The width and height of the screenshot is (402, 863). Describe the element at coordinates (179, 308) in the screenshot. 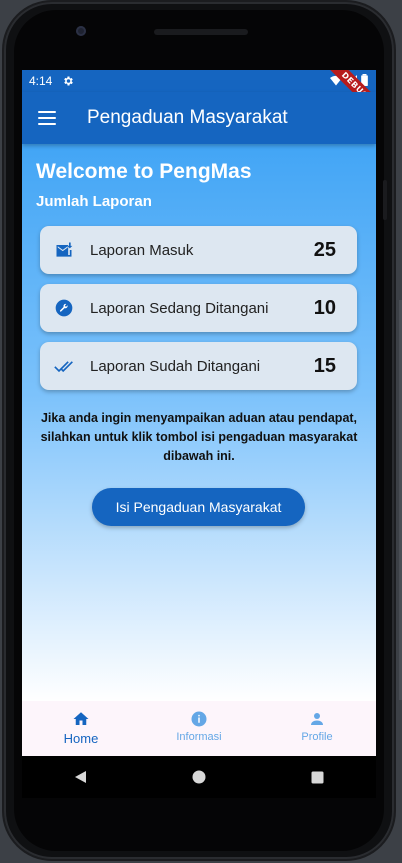

I see `card-label: Laporan Sedang Ditangani` at that location.